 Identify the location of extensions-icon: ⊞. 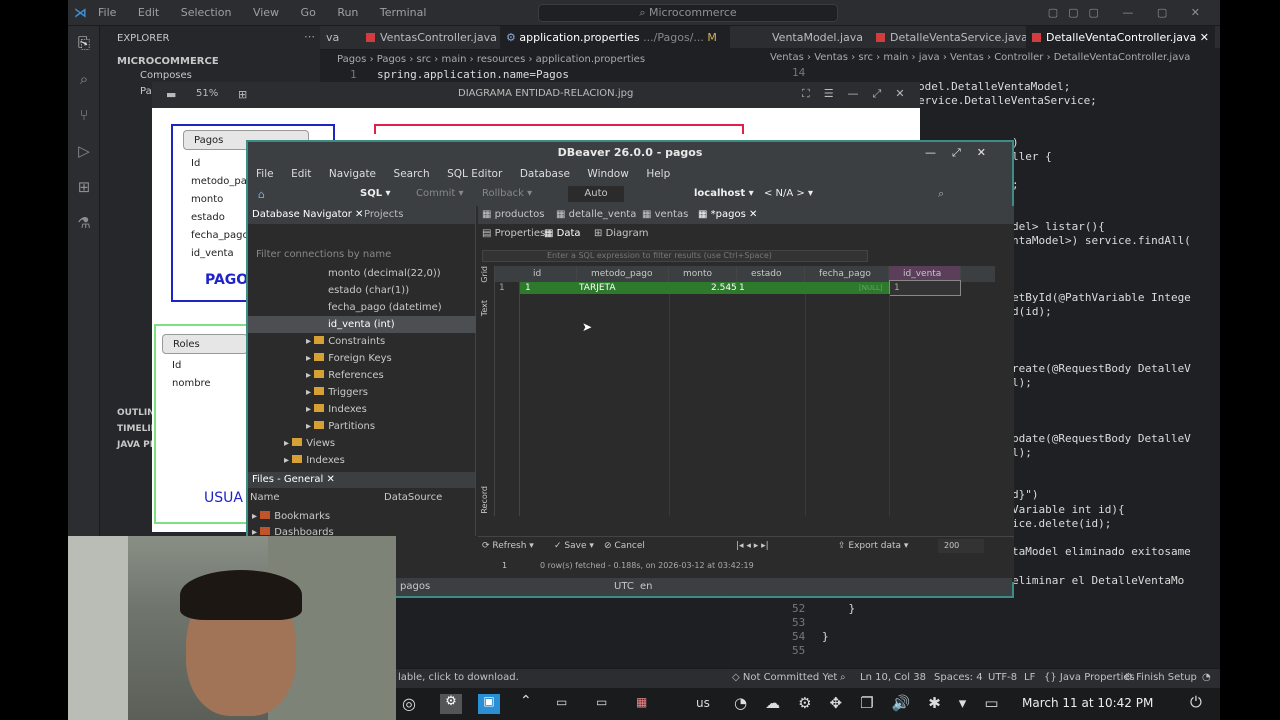
(84, 187).